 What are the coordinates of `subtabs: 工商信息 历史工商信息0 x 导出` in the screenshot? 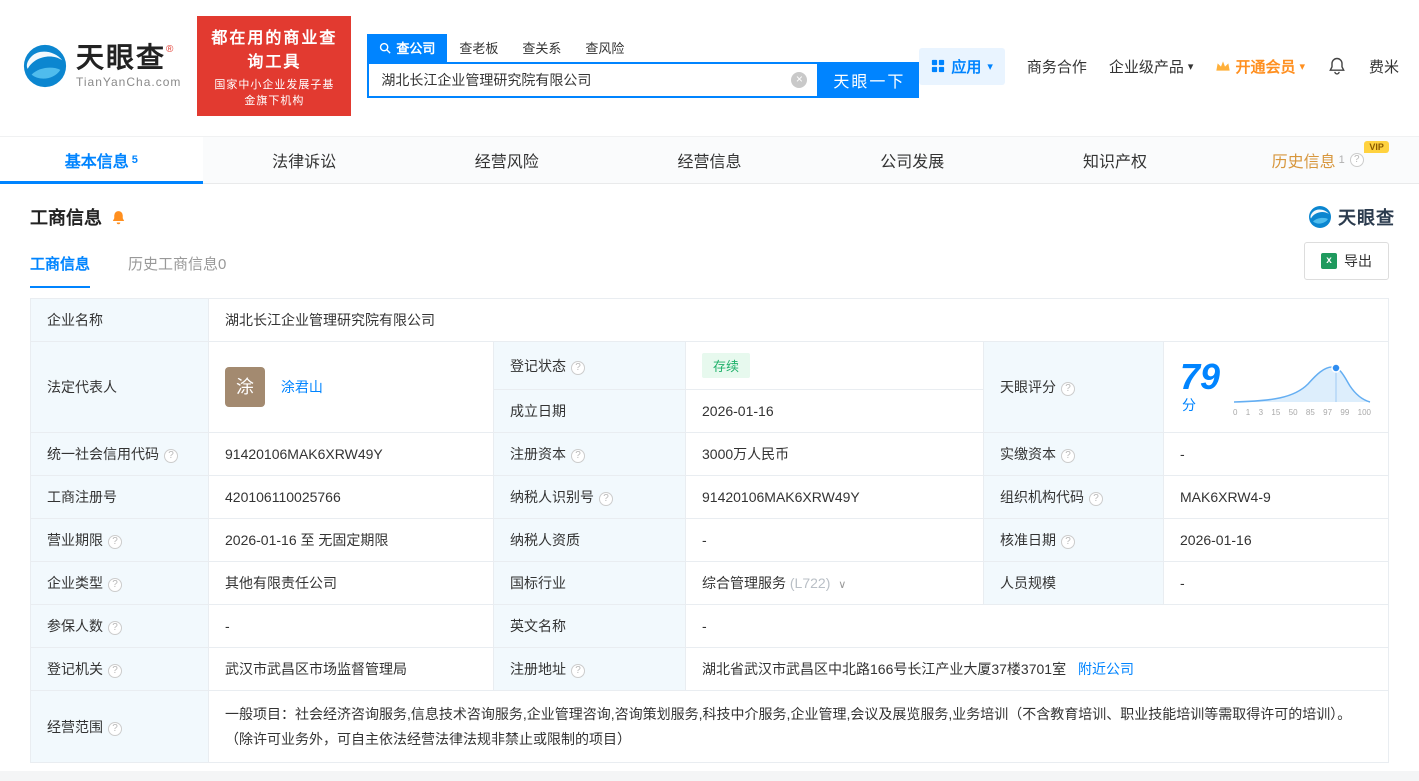 It's located at (709, 261).